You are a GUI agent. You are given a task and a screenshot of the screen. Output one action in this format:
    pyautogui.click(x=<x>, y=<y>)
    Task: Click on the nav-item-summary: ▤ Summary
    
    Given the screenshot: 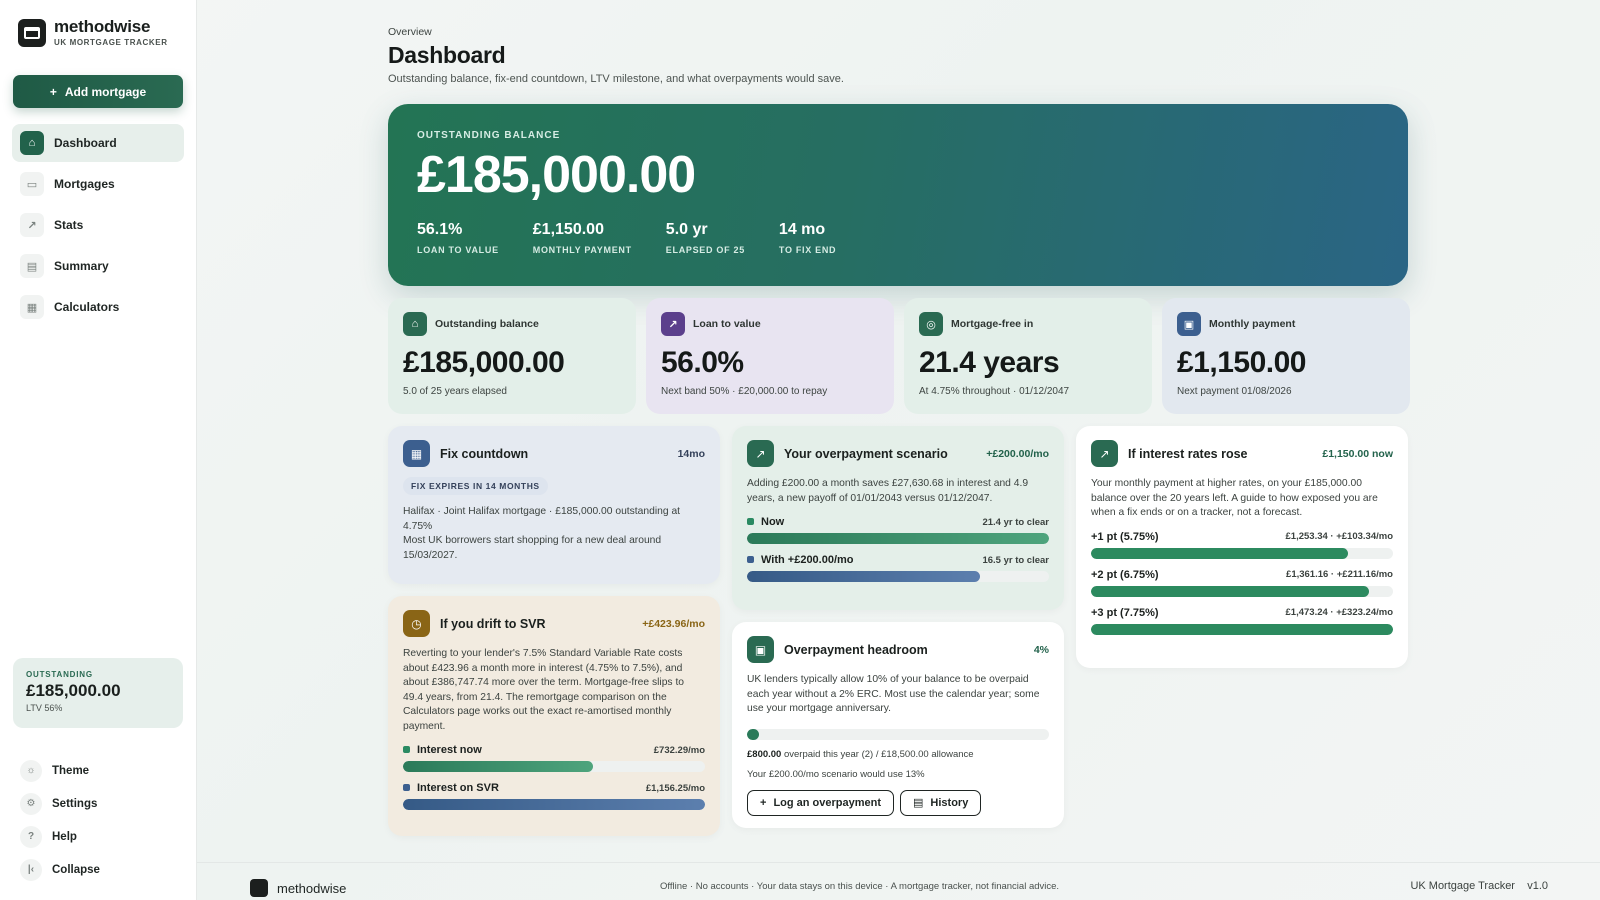 What is the action you would take?
    pyautogui.click(x=98, y=266)
    